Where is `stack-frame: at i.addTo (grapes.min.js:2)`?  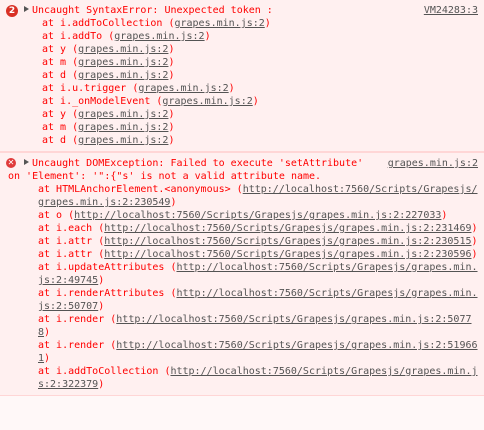 stack-frame: at i.addTo (grapes.min.js:2) is located at coordinates (126, 36).